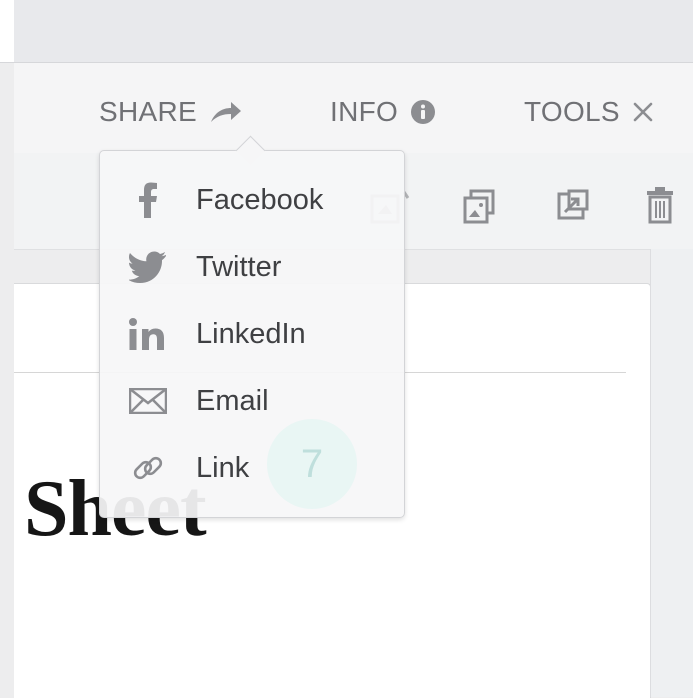 The image size is (693, 698). I want to click on duplicate-icon, so click(480, 209).